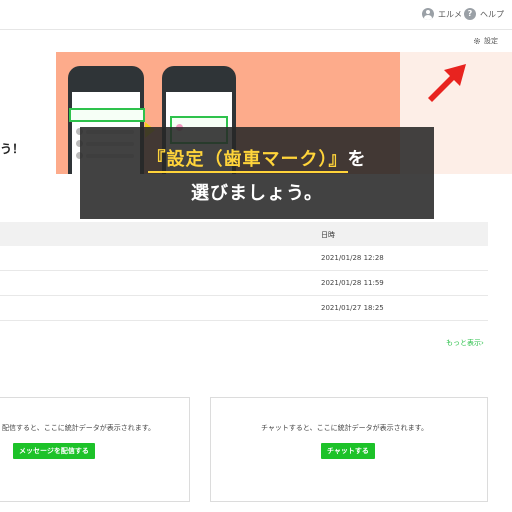 Image resolution: width=512 pixels, height=512 pixels. Describe the element at coordinates (107, 115) in the screenshot. I see `highlight-box` at that location.